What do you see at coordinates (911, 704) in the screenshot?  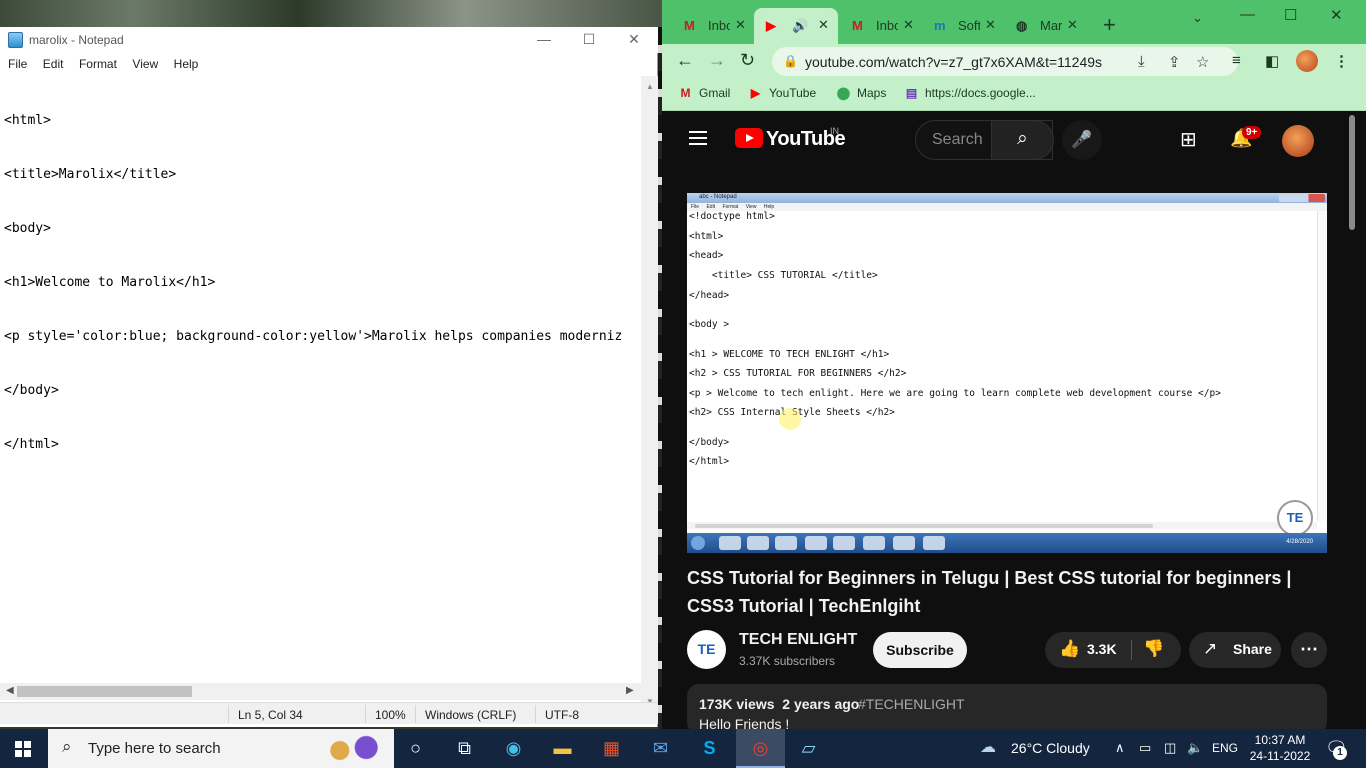 I see `hashtag-link: #TECHENLIGHT` at bounding box center [911, 704].